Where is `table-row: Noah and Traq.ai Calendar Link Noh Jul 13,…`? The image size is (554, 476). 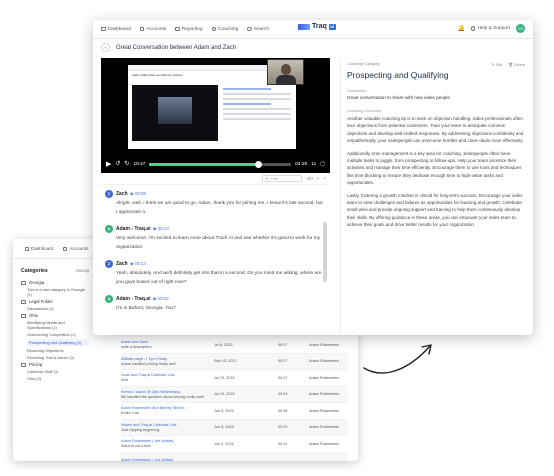
table-row: Noah and Traq.ai Calendar Link Noh Jul 13,… is located at coordinates (234, 378).